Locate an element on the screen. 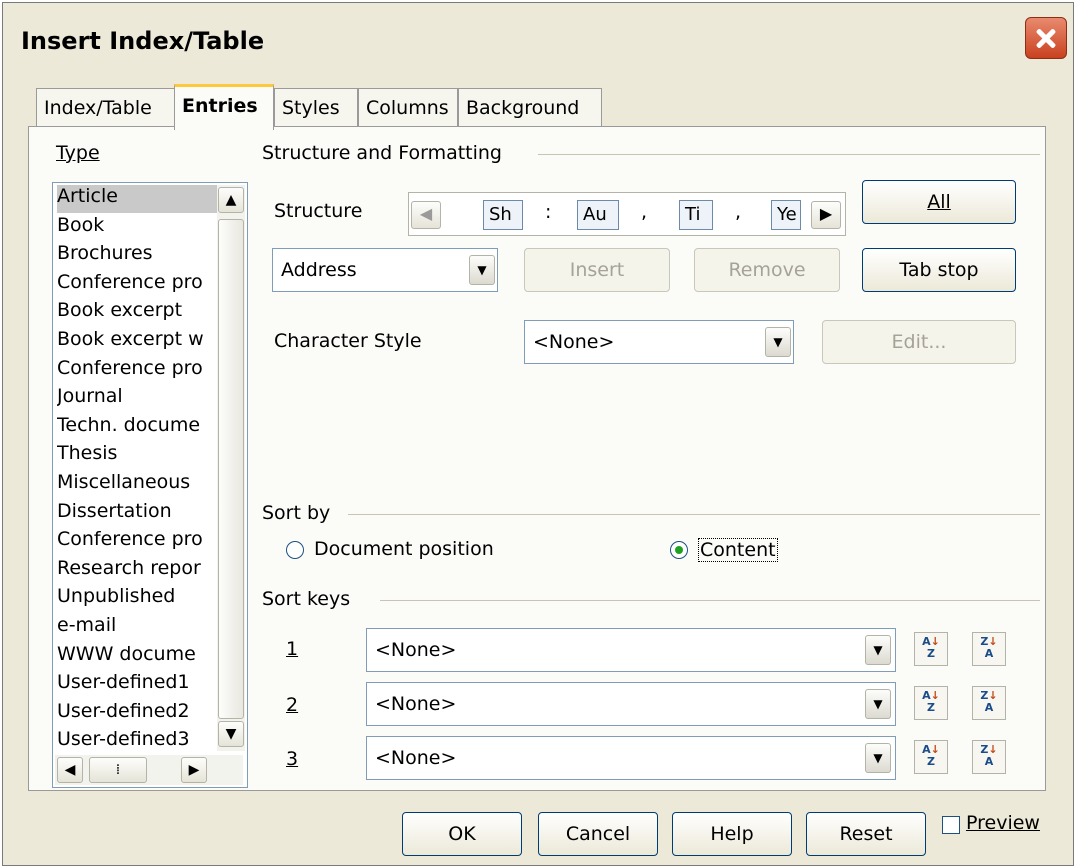  scroll-thumb is located at coordinates (231, 469).